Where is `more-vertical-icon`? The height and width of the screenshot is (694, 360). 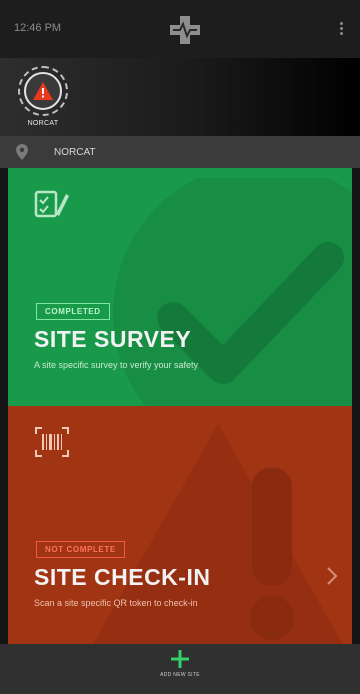 more-vertical-icon is located at coordinates (341, 30).